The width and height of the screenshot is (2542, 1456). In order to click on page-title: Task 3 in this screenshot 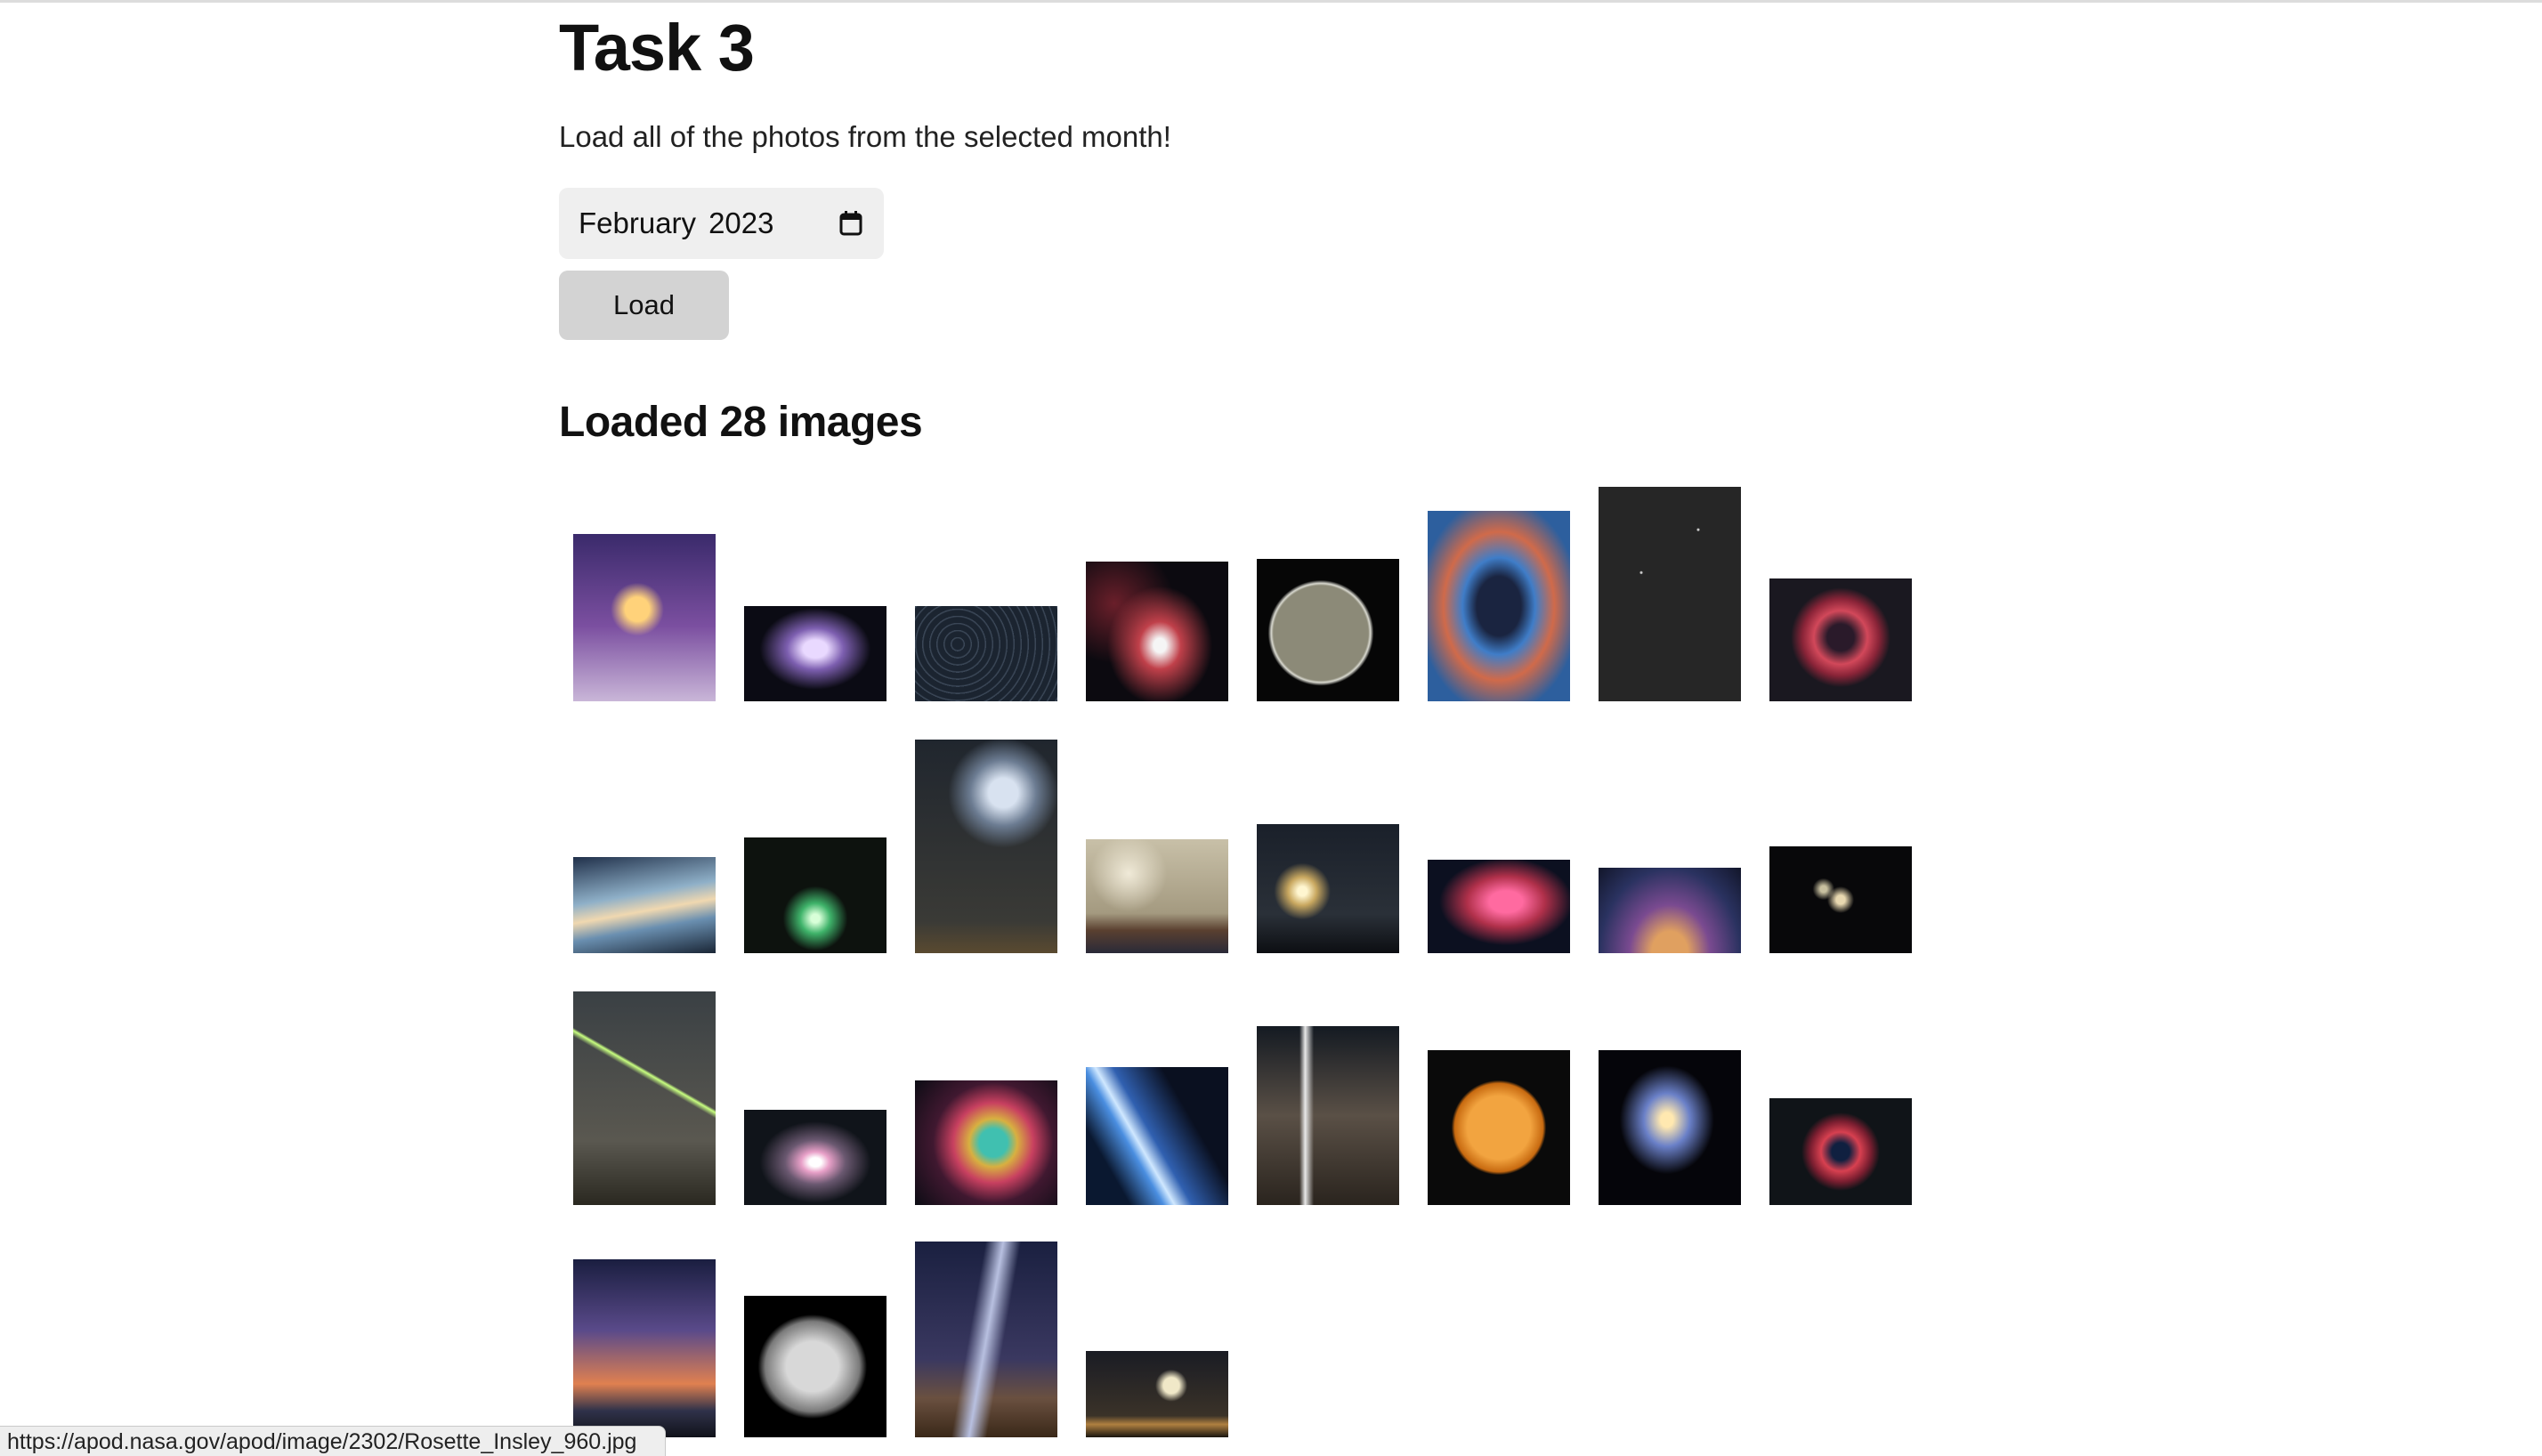, I will do `click(657, 48)`.